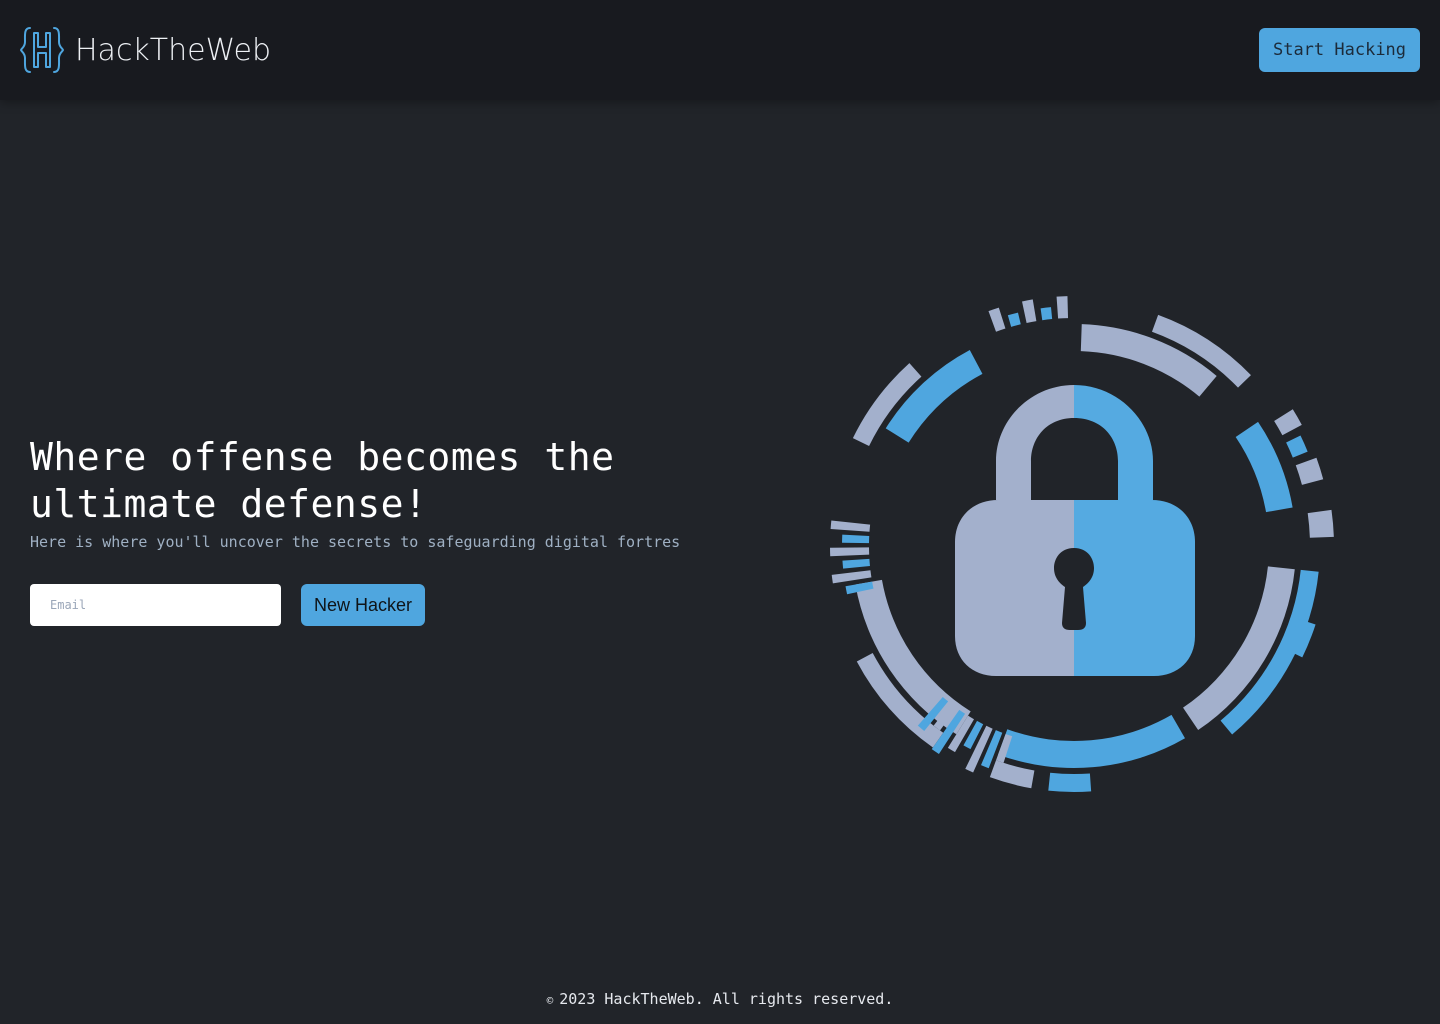  I want to click on footer: © 2023 HackTheWeb. All rights reserved., so click(720, 999).